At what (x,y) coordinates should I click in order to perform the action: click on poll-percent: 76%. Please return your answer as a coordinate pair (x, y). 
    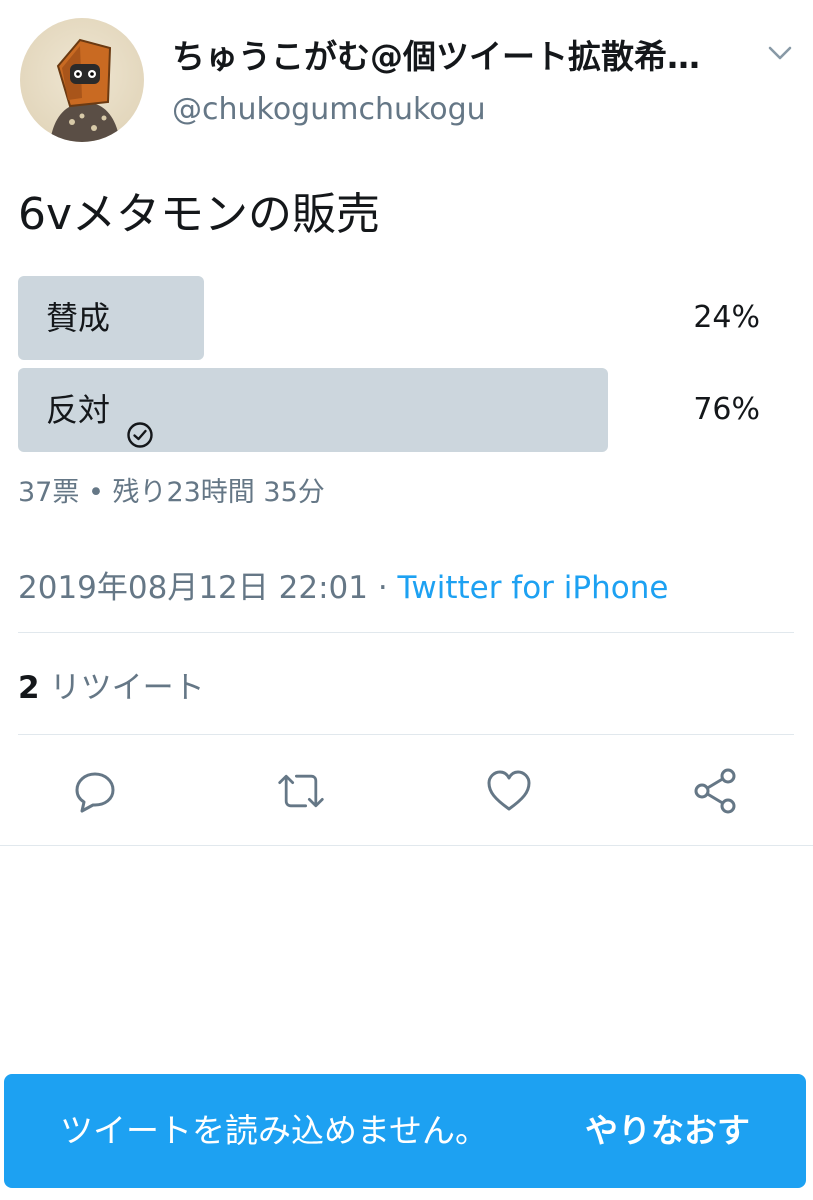
    Looking at the image, I should click on (726, 409).